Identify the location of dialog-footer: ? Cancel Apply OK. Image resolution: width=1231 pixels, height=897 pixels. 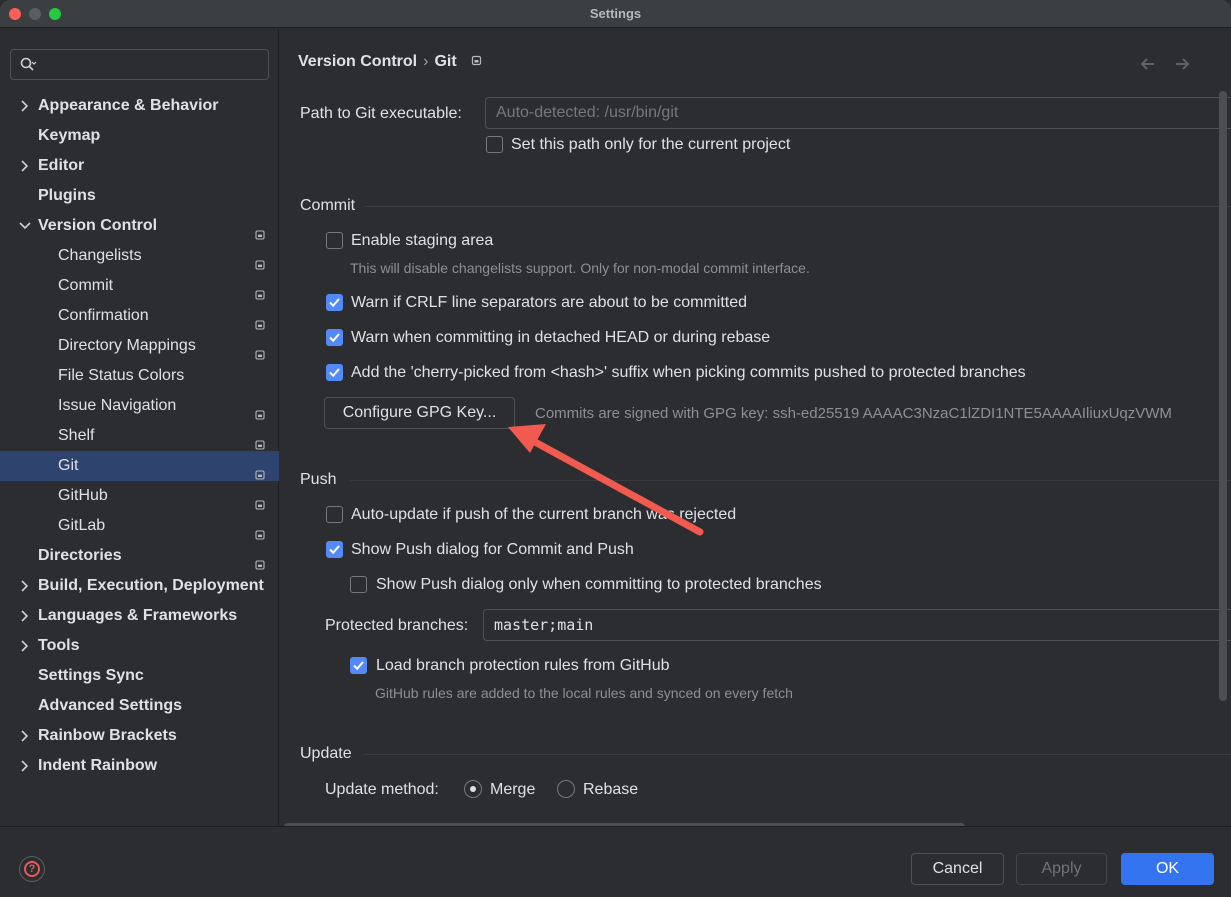
(615, 861).